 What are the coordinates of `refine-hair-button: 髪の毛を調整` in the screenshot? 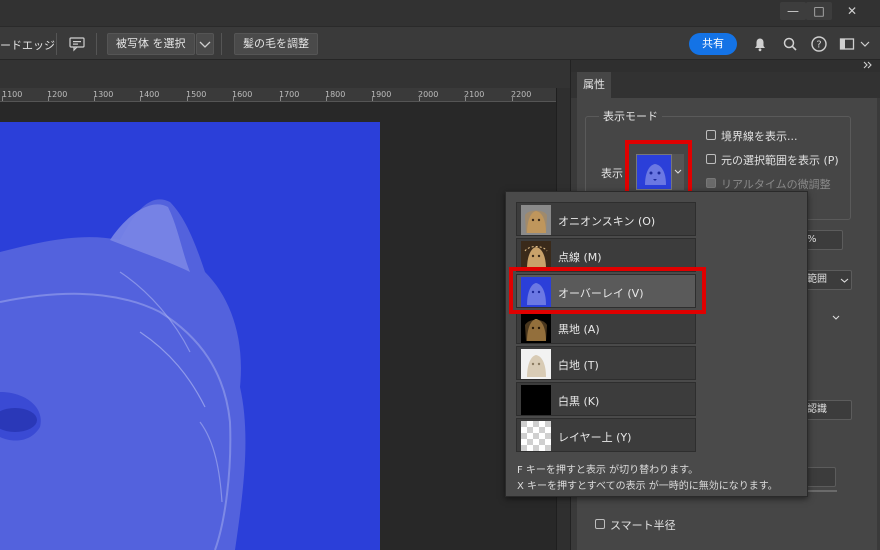 It's located at (276, 44).